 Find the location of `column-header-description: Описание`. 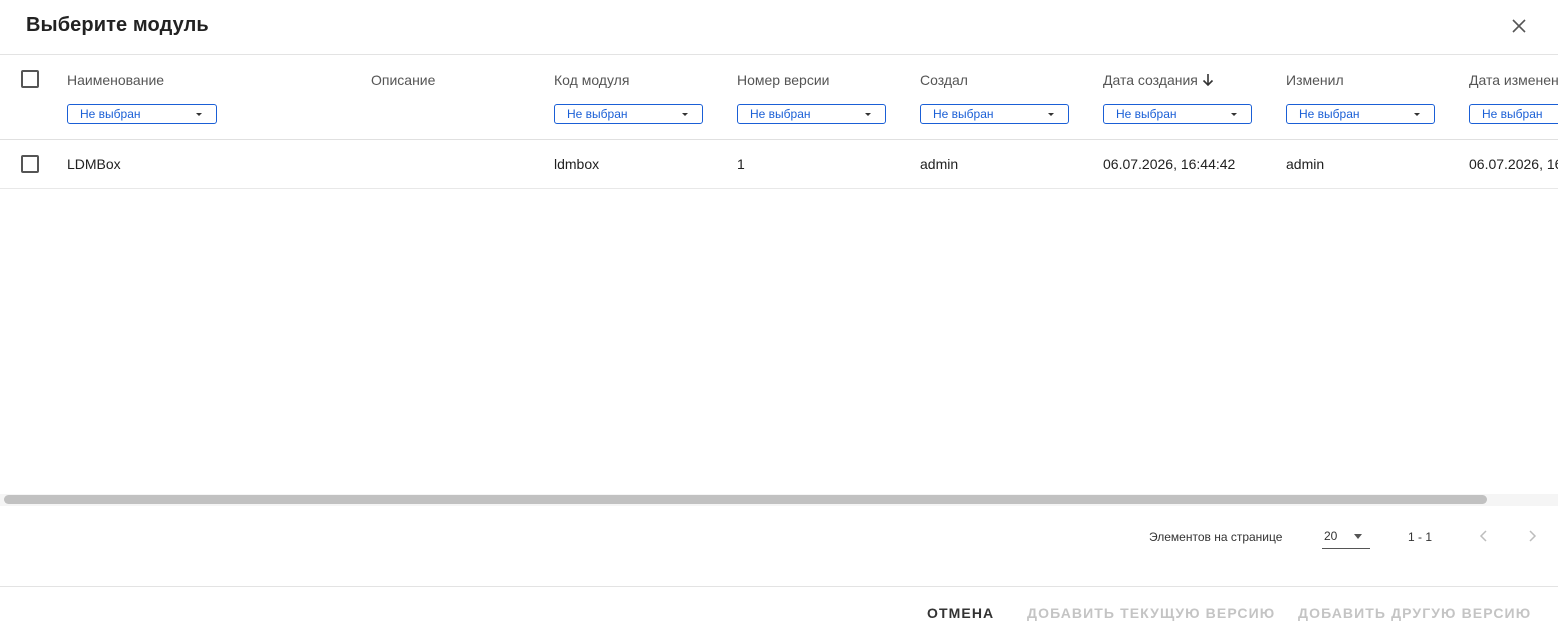

column-header-description: Описание is located at coordinates (403, 80).